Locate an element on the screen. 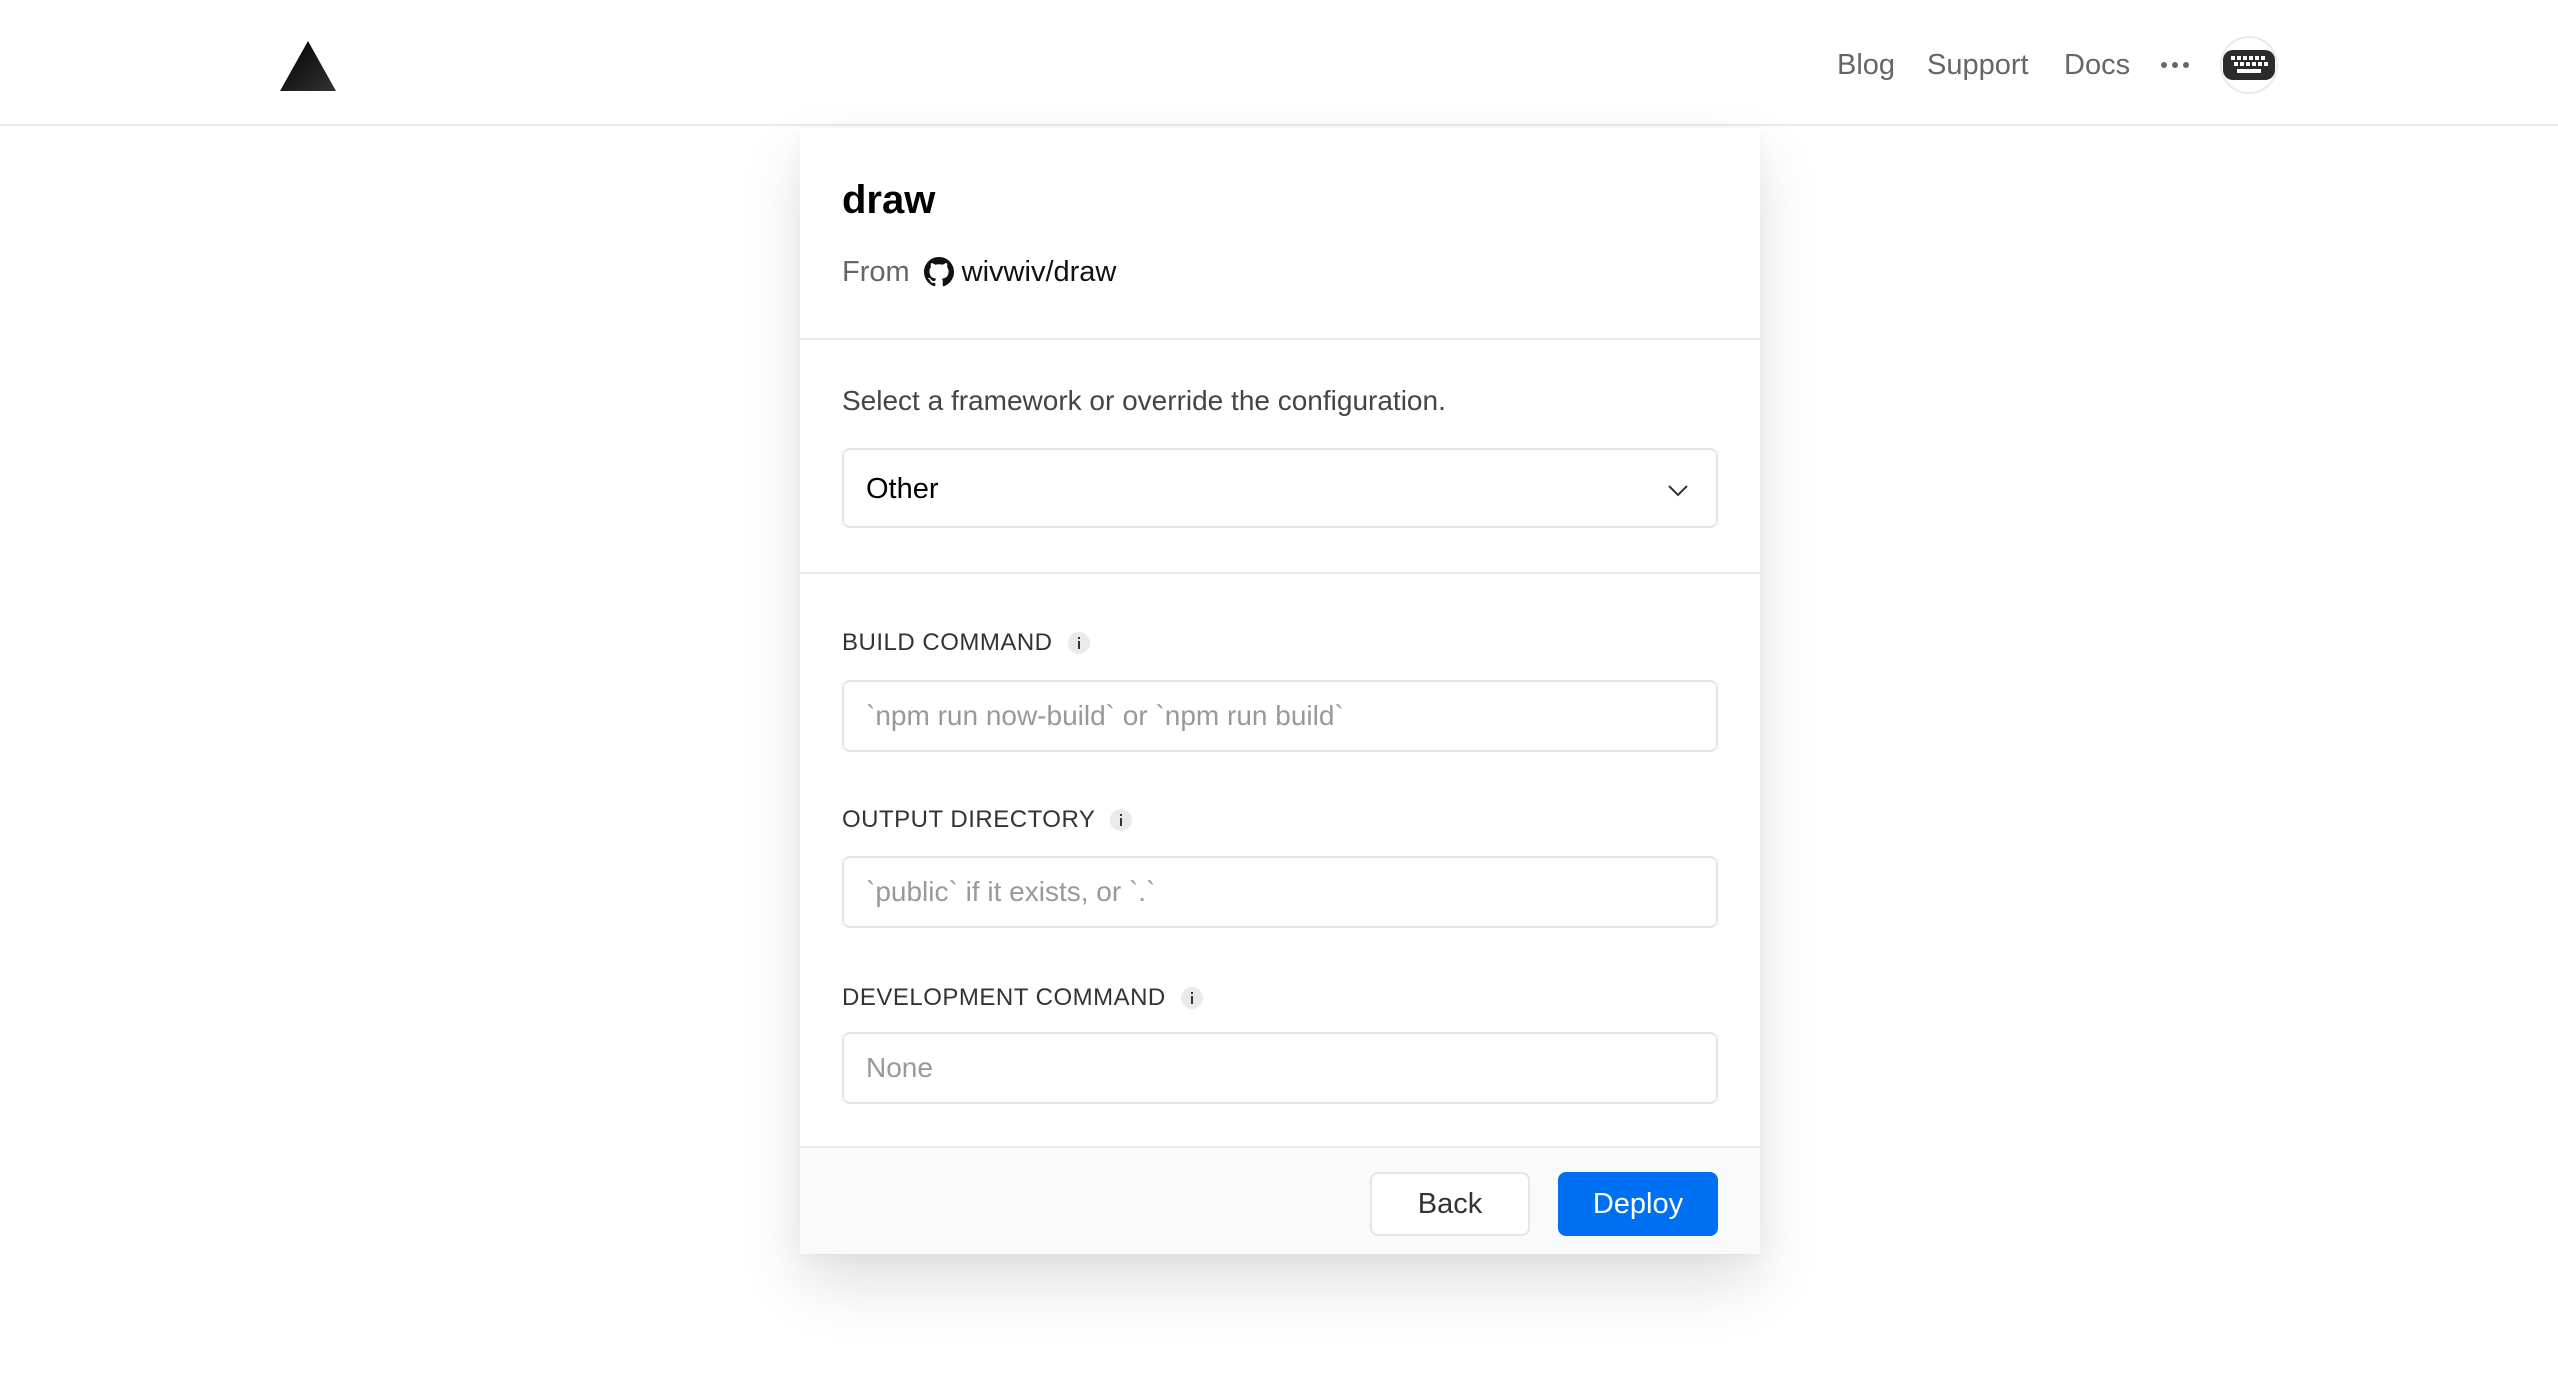  build-command-label-text: BUILD COMMAND is located at coordinates (947, 642).